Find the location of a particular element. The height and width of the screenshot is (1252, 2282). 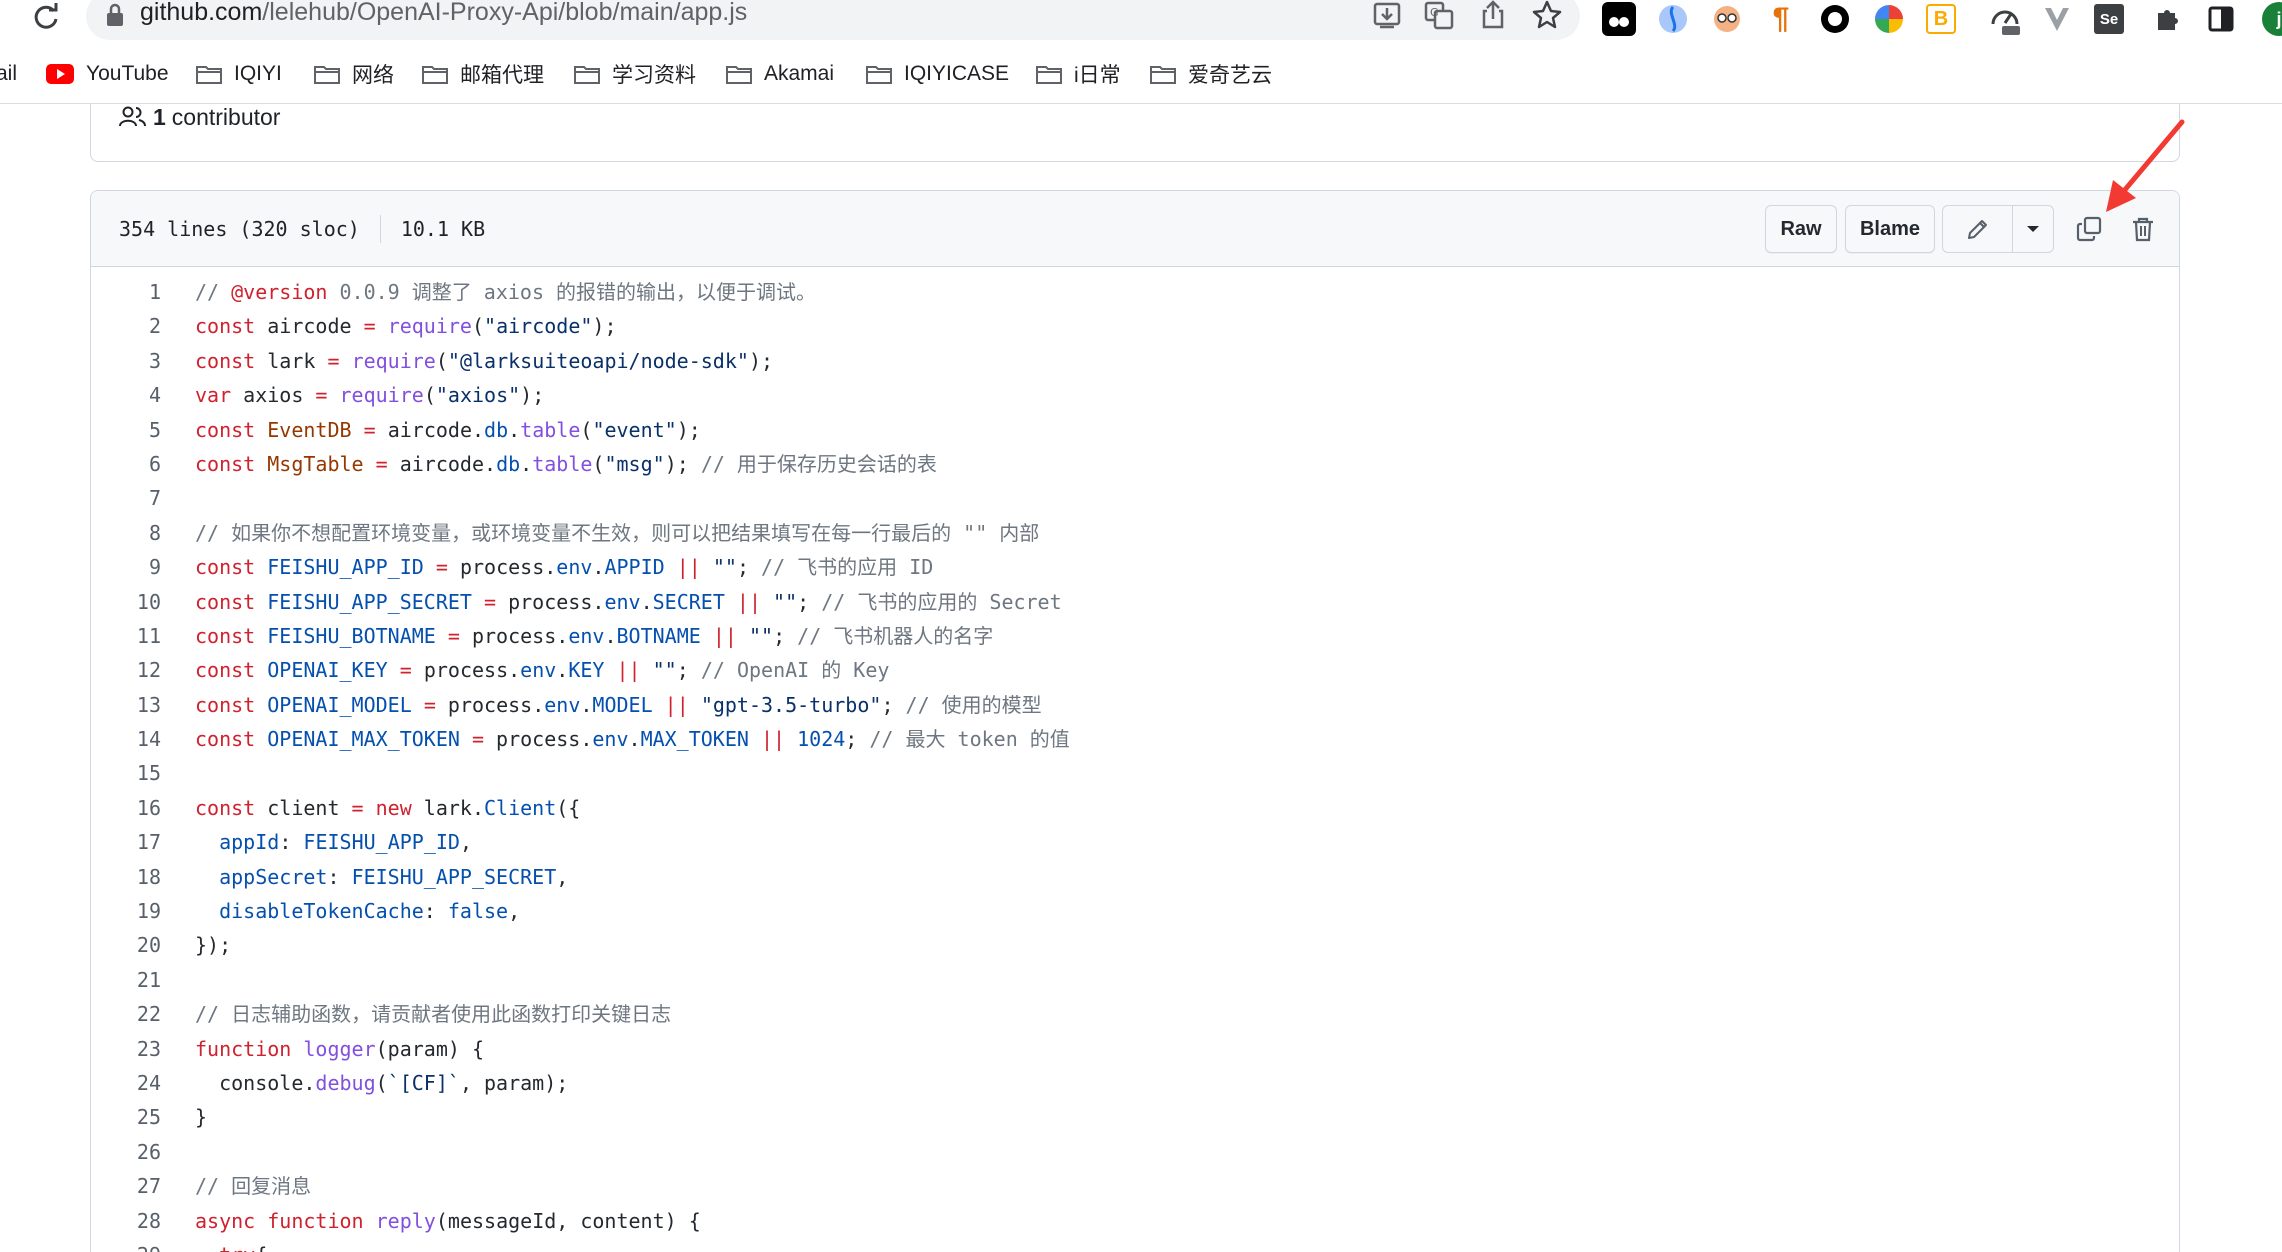

line-number: 1 is located at coordinates (126, 292).